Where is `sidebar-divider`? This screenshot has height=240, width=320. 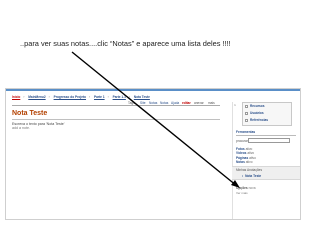 sidebar-divider is located at coordinates (232, 160).